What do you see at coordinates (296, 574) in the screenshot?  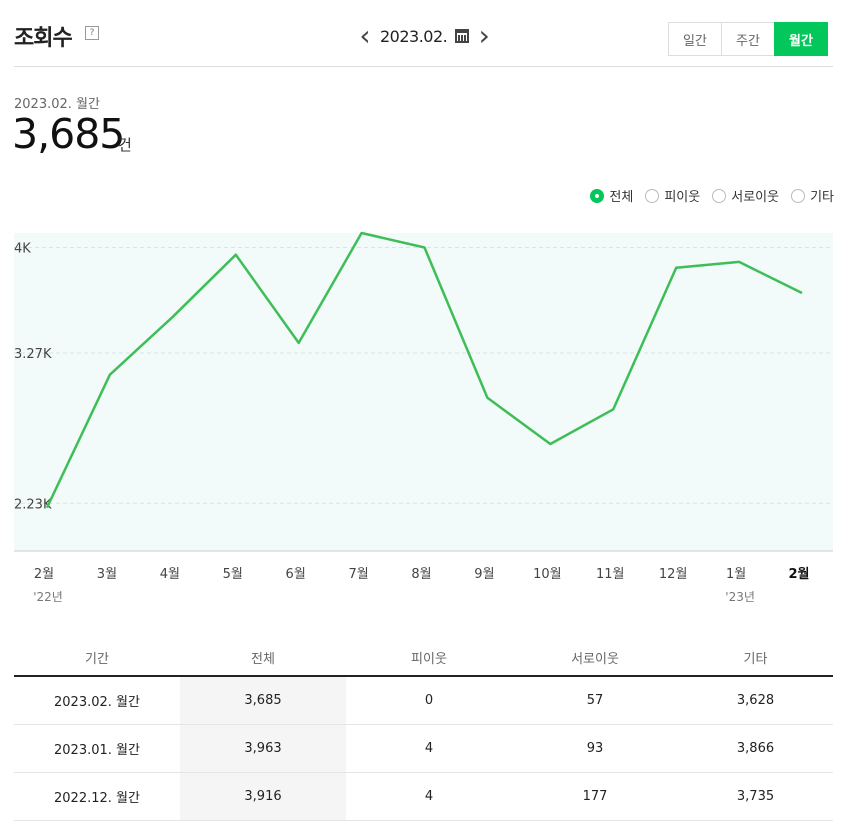 I see `x-tick-label: 6월` at bounding box center [296, 574].